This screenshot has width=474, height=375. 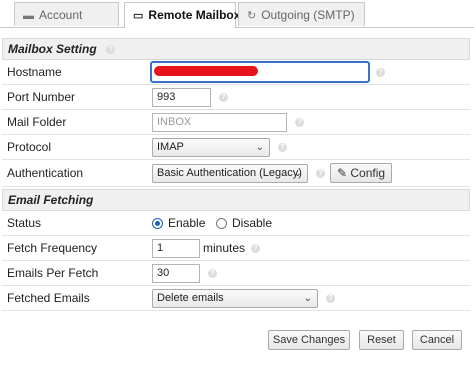 I want to click on mail-folder-label: Mail Folder, so click(x=37, y=122).